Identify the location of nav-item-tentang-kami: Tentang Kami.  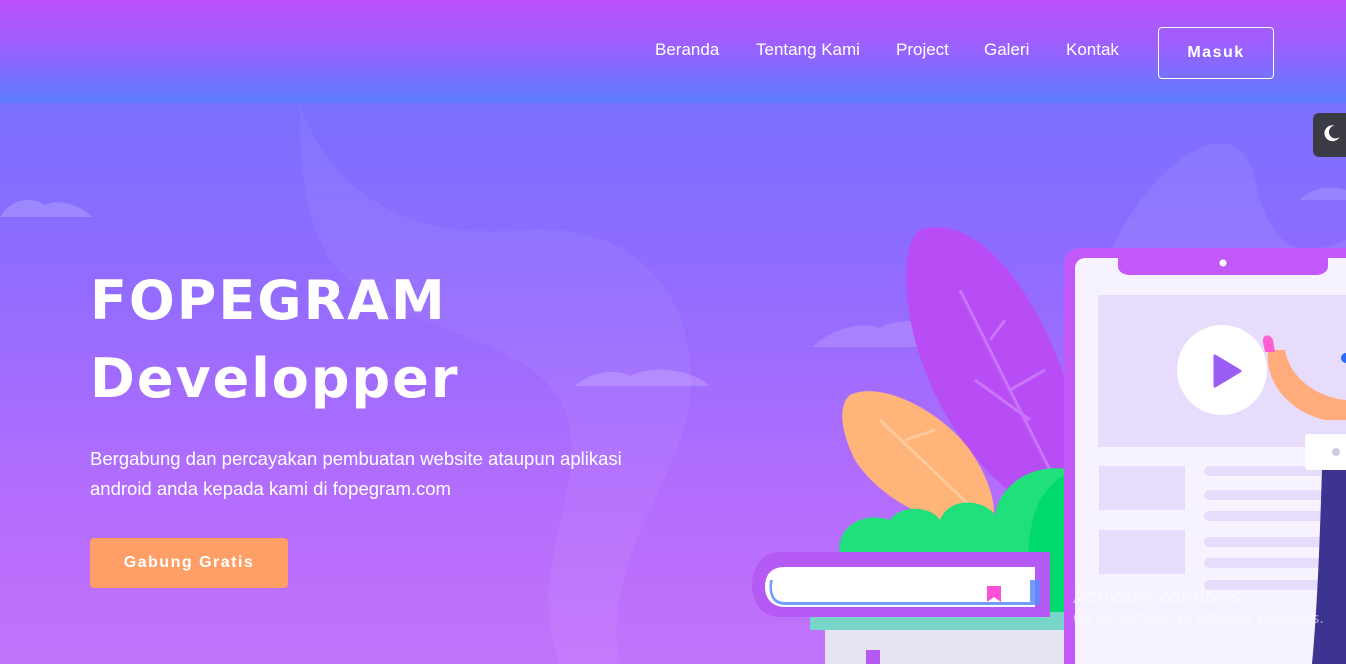
(808, 50).